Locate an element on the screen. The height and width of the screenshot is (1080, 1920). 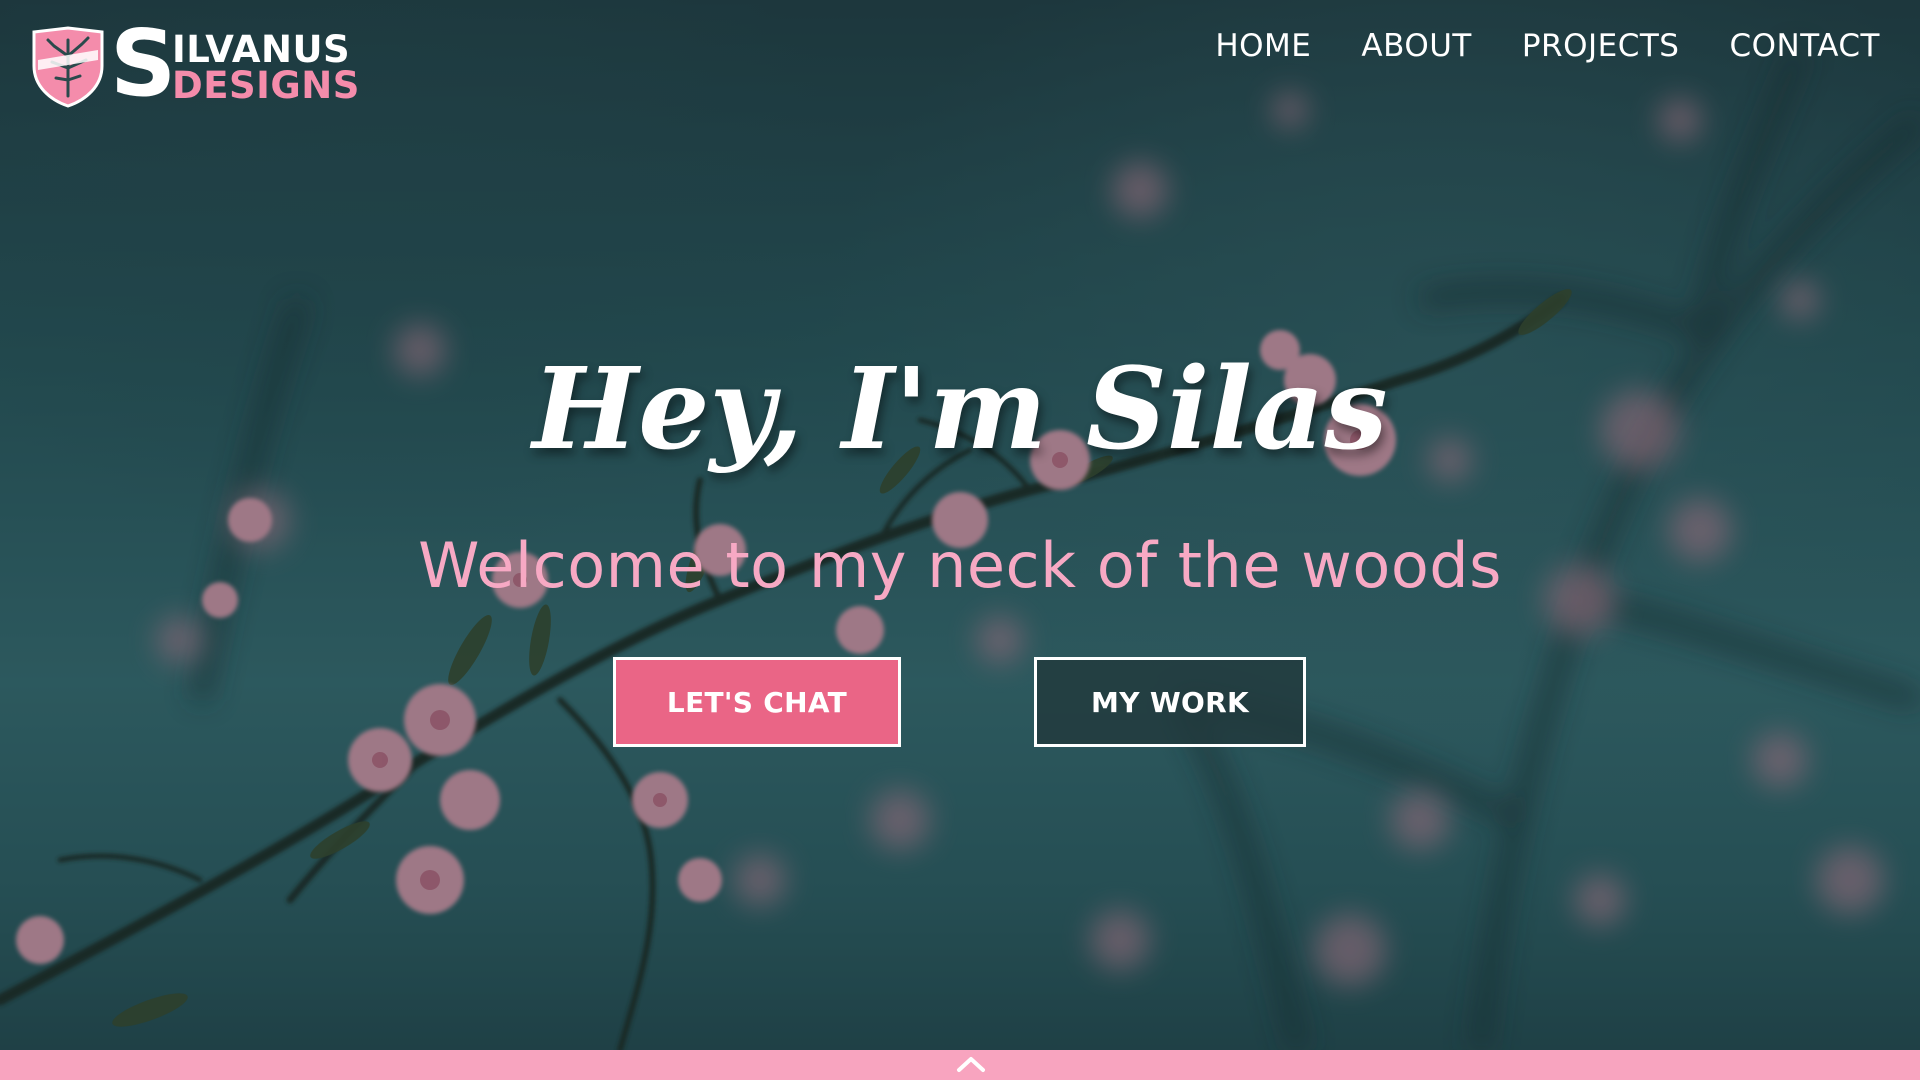
lets-chat-button: LET'S CHAT is located at coordinates (757, 702).